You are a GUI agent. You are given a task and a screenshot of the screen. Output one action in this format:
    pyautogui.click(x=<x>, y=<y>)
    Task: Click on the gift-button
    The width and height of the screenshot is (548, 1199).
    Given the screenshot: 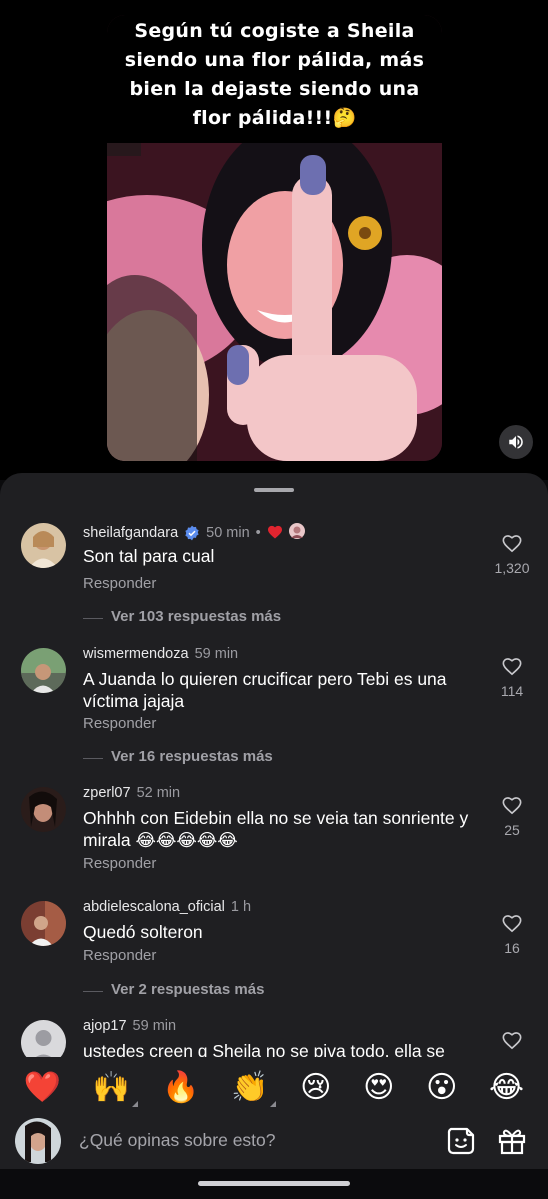 What is the action you would take?
    pyautogui.click(x=512, y=1141)
    